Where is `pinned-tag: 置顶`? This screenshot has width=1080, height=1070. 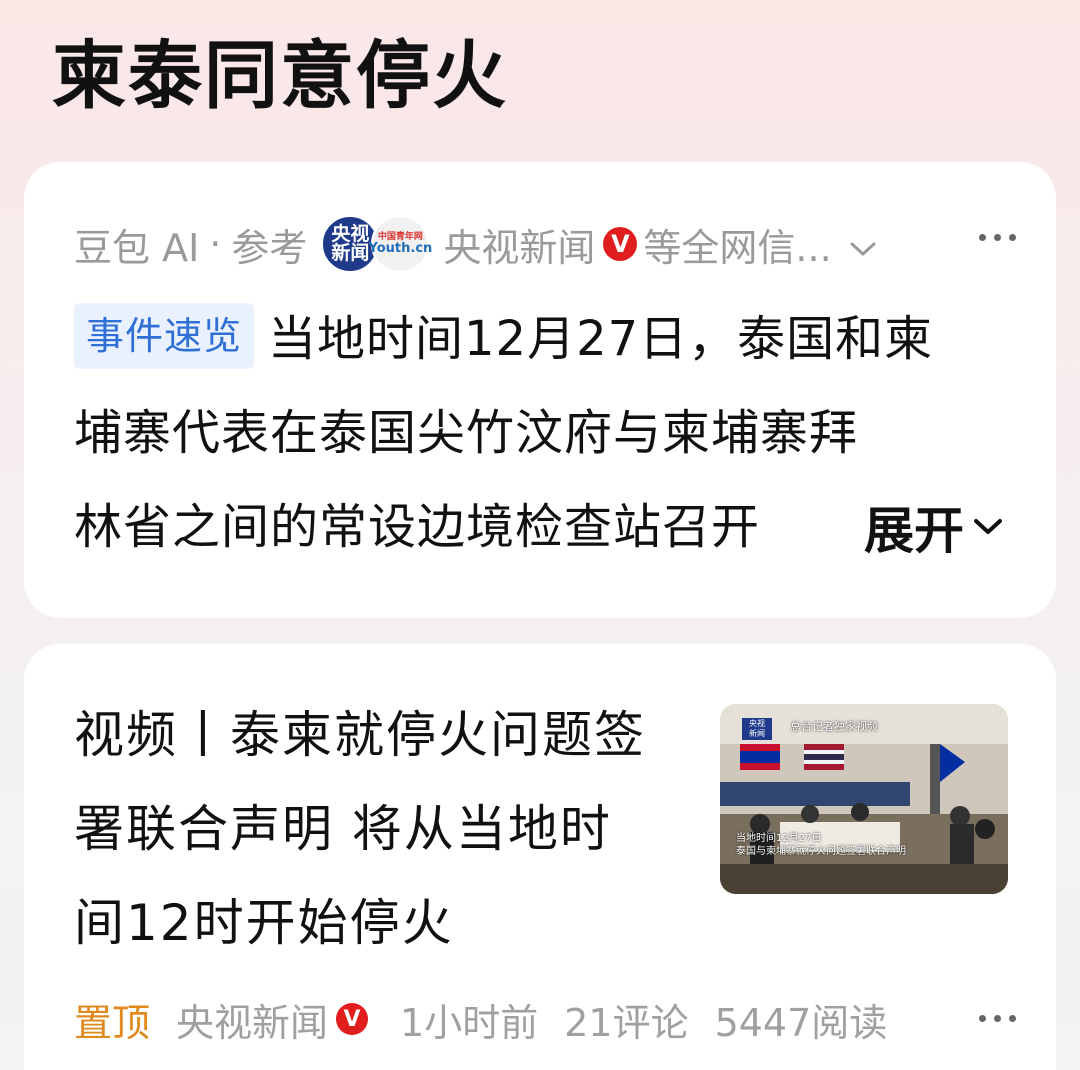 pinned-tag: 置顶 is located at coordinates (112, 1022).